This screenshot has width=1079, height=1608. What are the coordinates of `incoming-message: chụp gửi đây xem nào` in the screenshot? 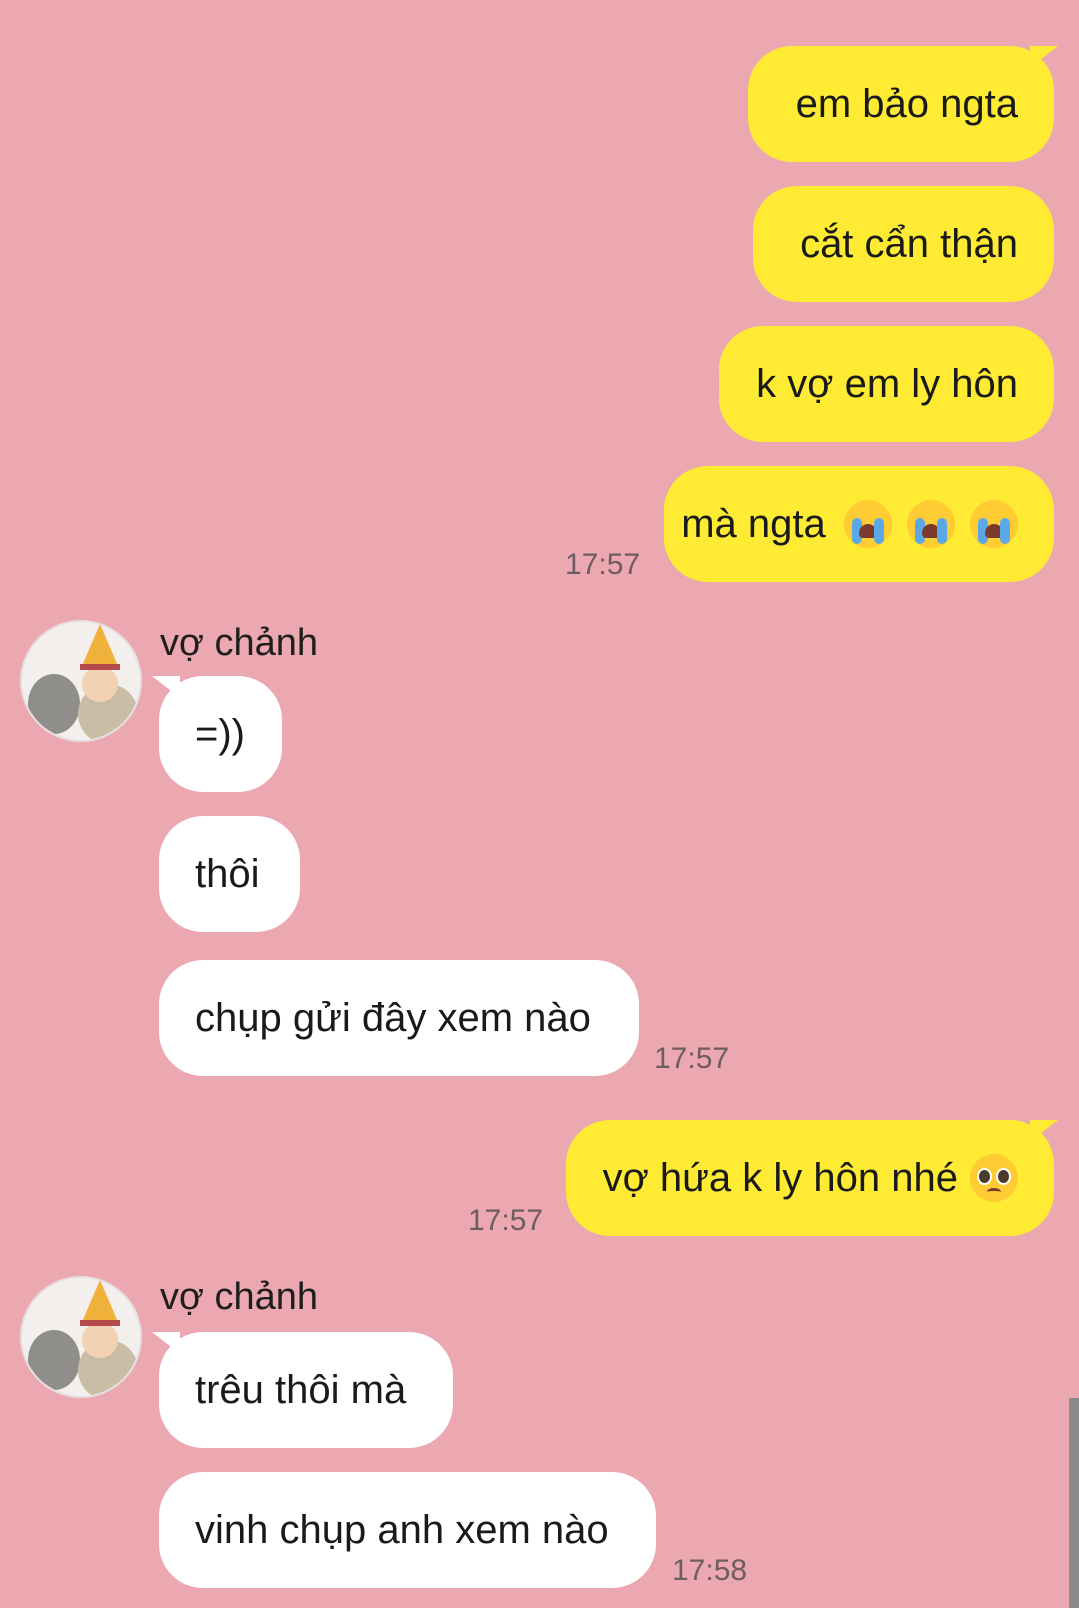 It's located at (399, 1018).